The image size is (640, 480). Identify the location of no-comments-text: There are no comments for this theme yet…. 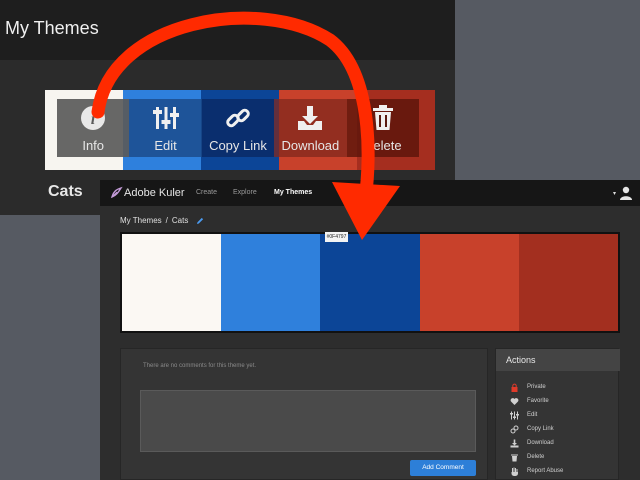
(200, 366).